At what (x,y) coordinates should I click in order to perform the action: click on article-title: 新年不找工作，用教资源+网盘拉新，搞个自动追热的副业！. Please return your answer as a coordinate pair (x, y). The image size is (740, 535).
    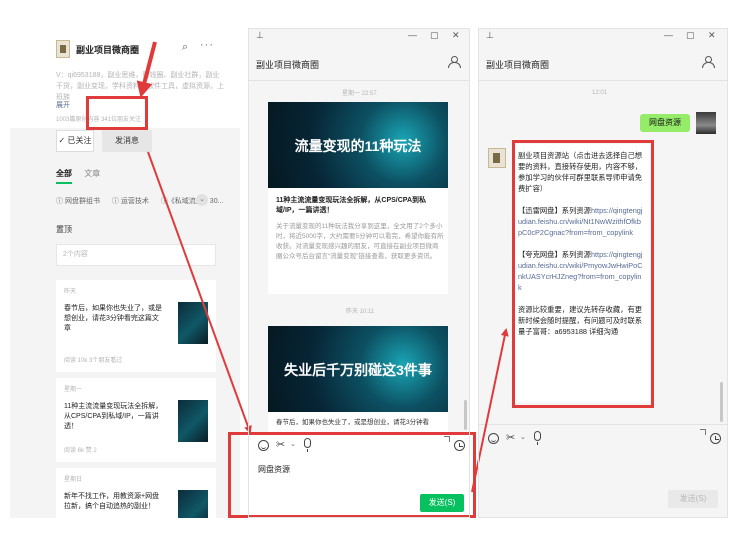
    Looking at the image, I should click on (112, 501).